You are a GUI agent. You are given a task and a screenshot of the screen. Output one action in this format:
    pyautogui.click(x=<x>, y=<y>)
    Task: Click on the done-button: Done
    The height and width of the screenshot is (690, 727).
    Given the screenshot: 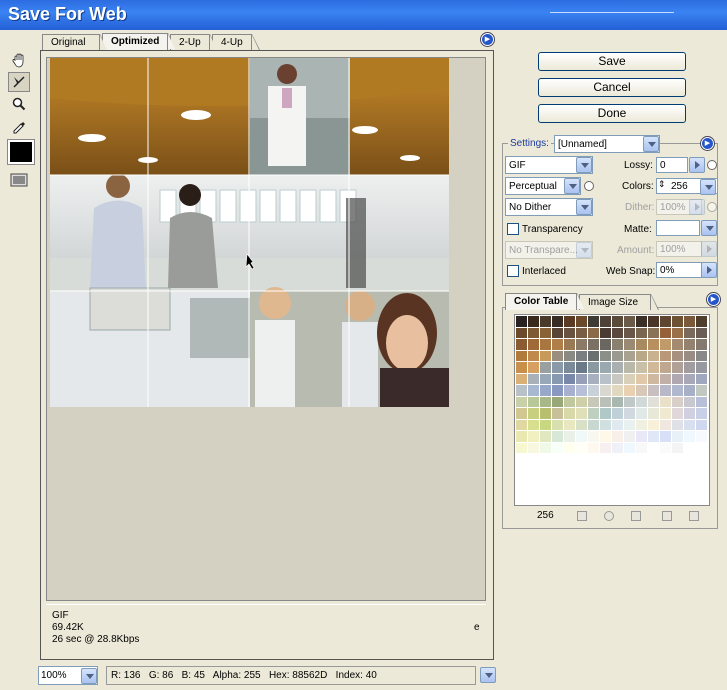 What is the action you would take?
    pyautogui.click(x=612, y=113)
    